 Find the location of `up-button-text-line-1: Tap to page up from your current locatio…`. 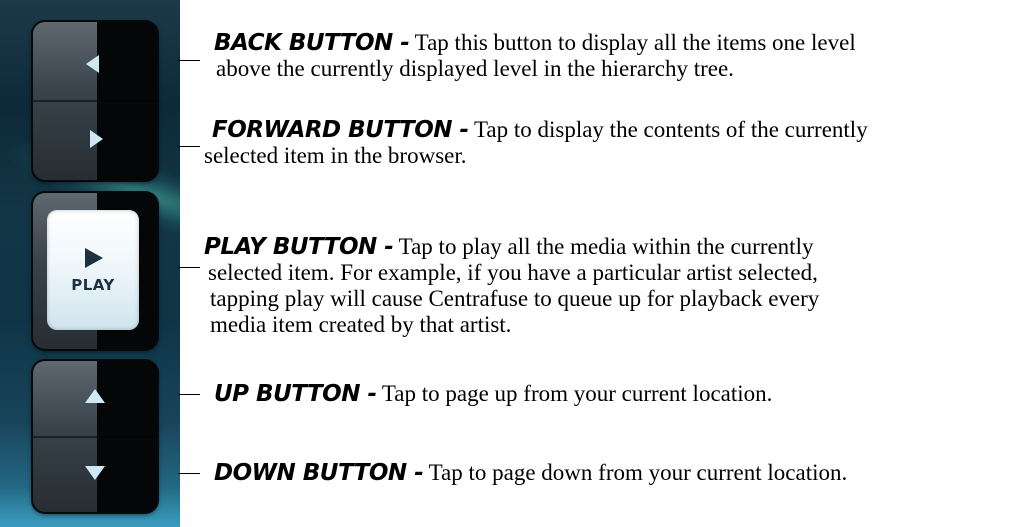

up-button-text-line-1: Tap to page up from your current locatio… is located at coordinates (574, 393).